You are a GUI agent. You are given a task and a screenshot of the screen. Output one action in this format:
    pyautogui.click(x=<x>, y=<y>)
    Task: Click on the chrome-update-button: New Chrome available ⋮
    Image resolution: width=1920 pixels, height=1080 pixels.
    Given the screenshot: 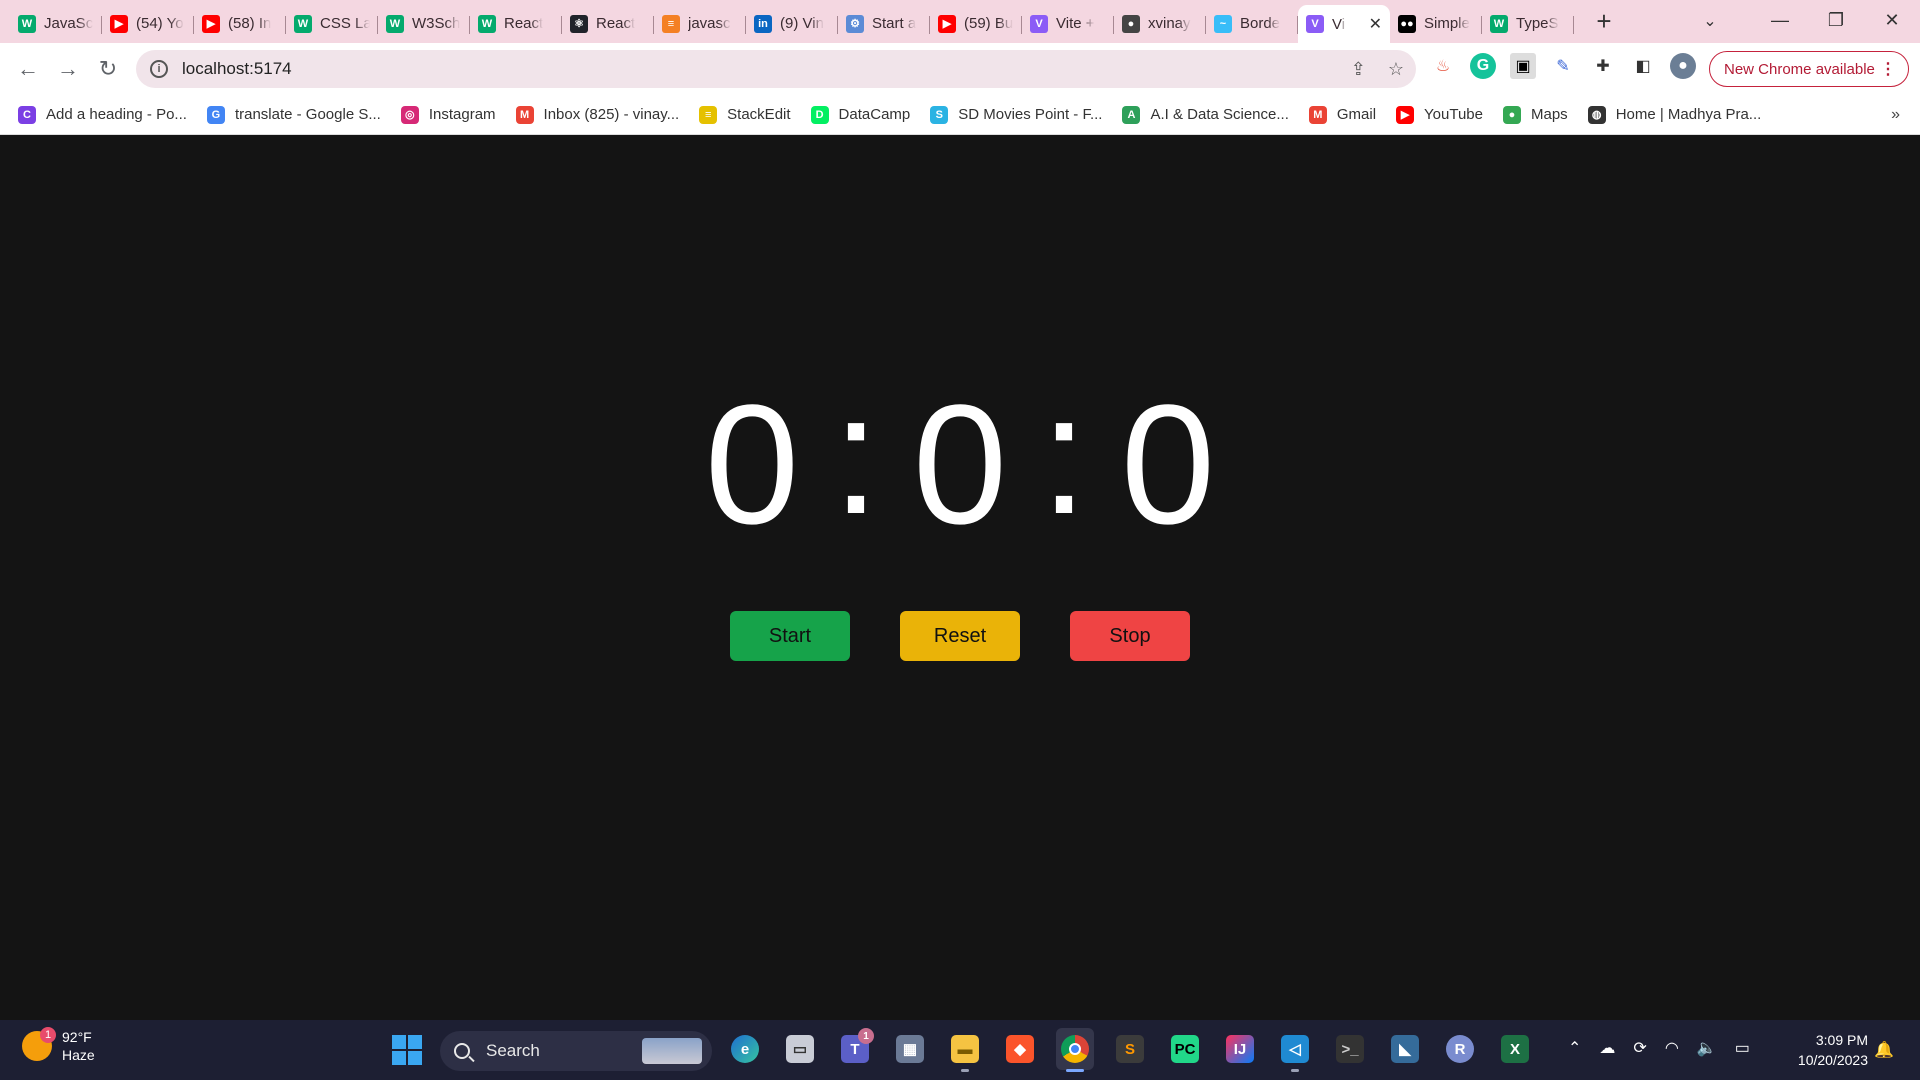 What is the action you would take?
    pyautogui.click(x=1809, y=69)
    